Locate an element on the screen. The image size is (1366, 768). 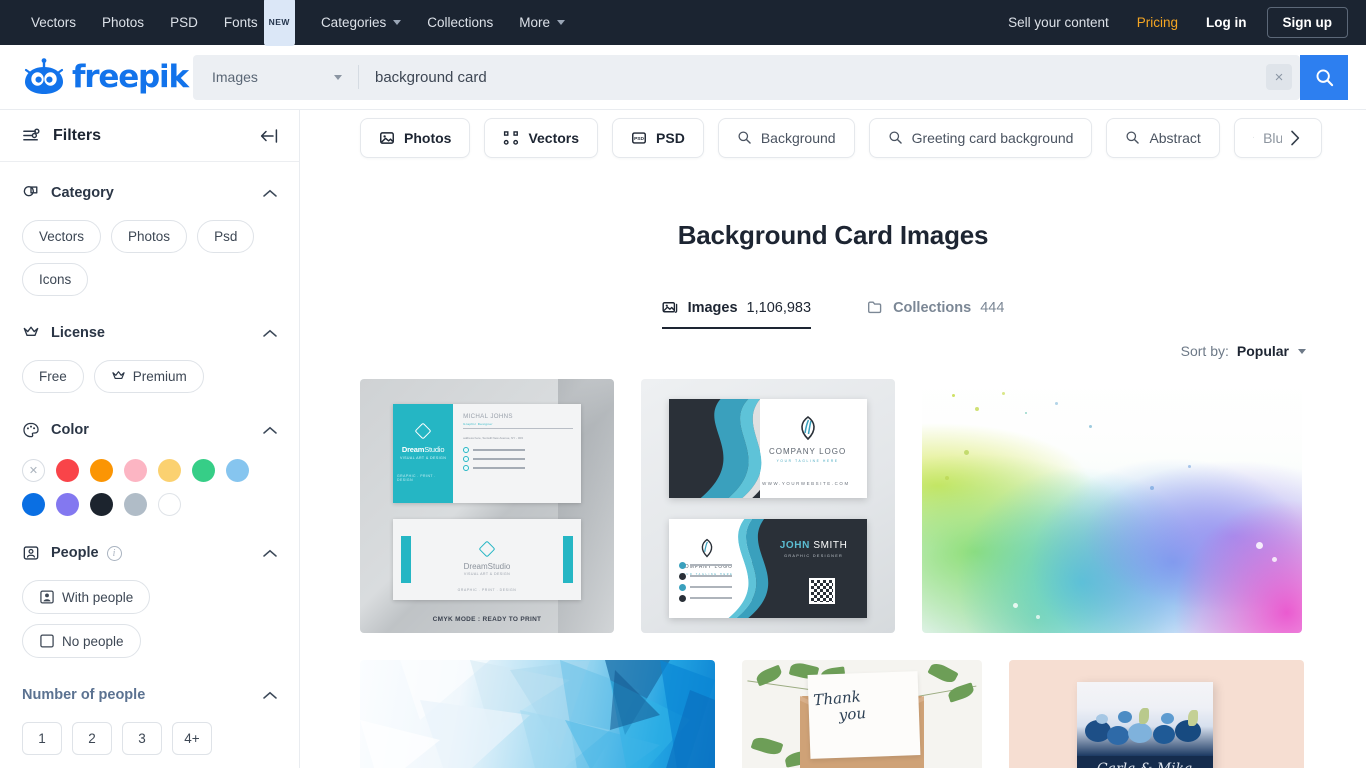
license-options: Free Premium is located at coordinates (149, 376).